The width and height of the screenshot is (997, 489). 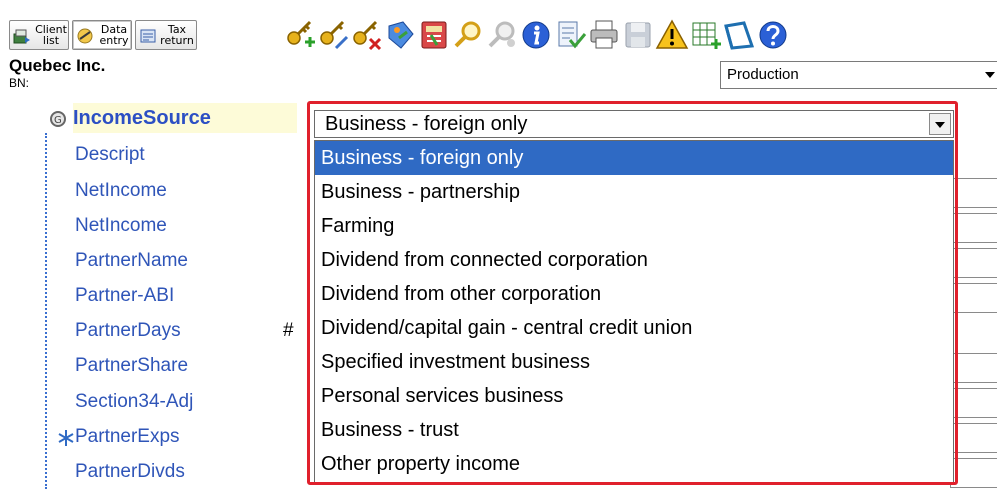 I want to click on field-label-partnerdays: PartnerDays, so click(x=128, y=331).